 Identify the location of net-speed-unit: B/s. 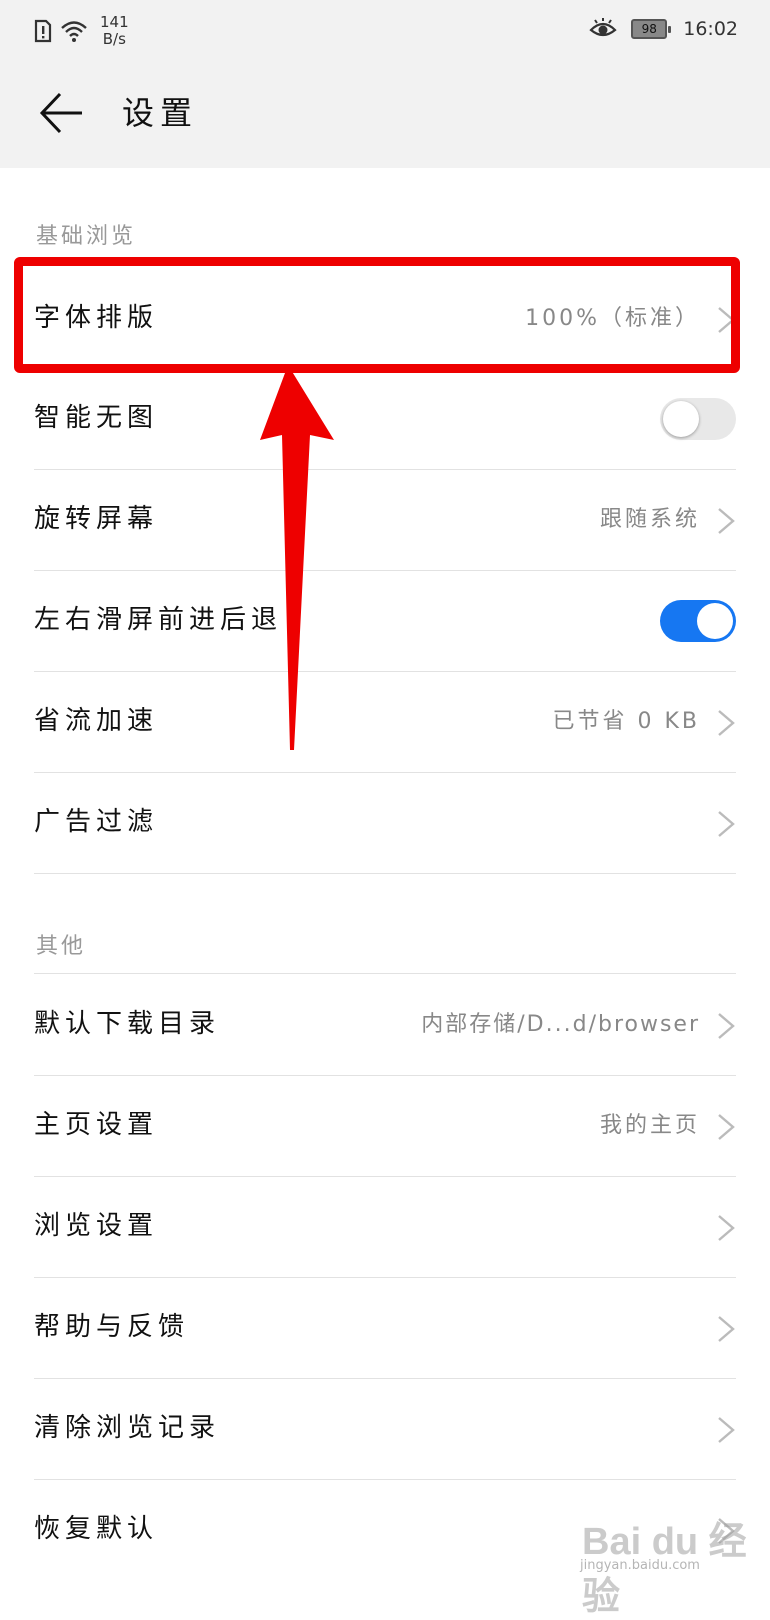
(114, 39).